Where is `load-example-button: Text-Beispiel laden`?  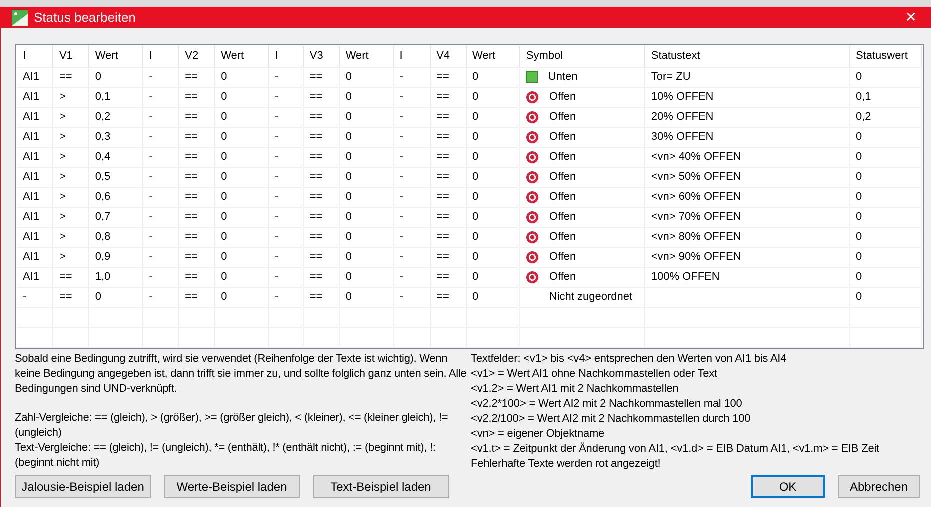
load-example-button: Text-Beispiel laden is located at coordinates (381, 486).